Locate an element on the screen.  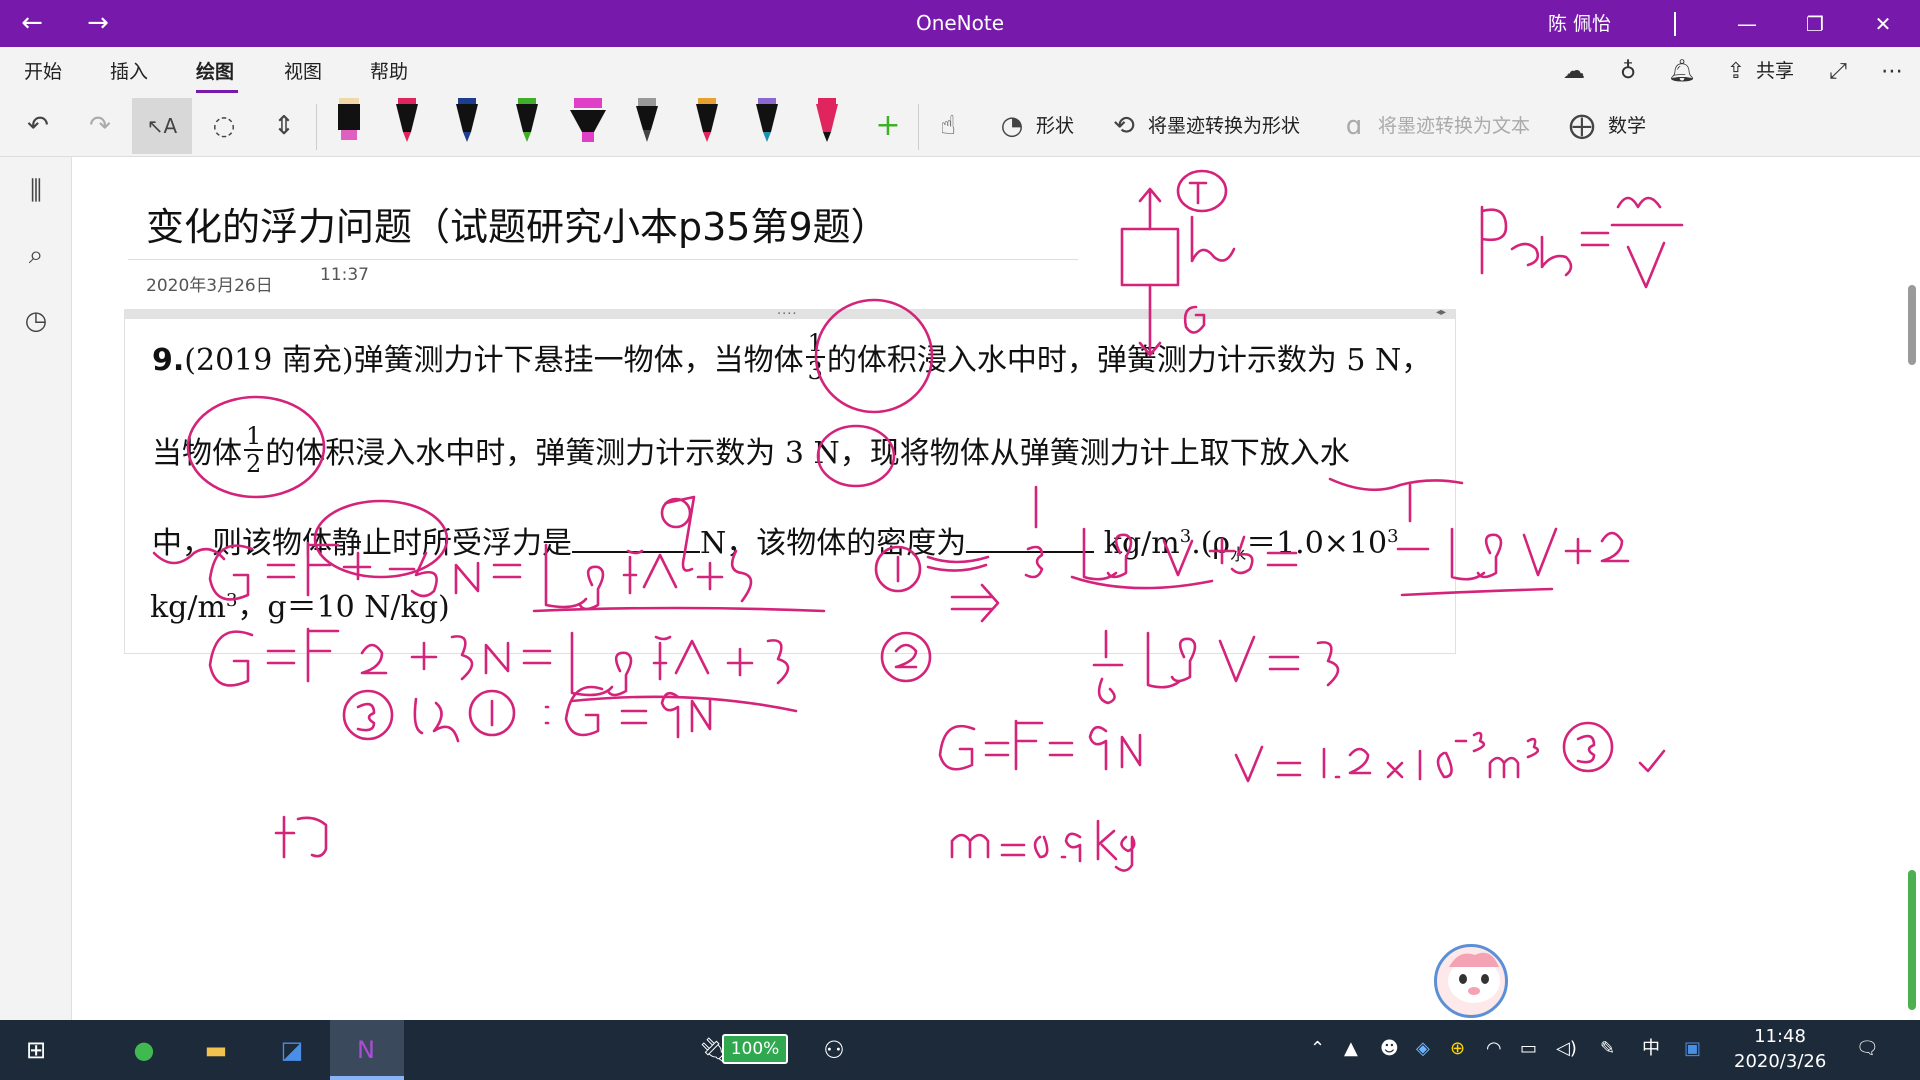
user-name: 陈 佩怡 is located at coordinates (1579, 24).